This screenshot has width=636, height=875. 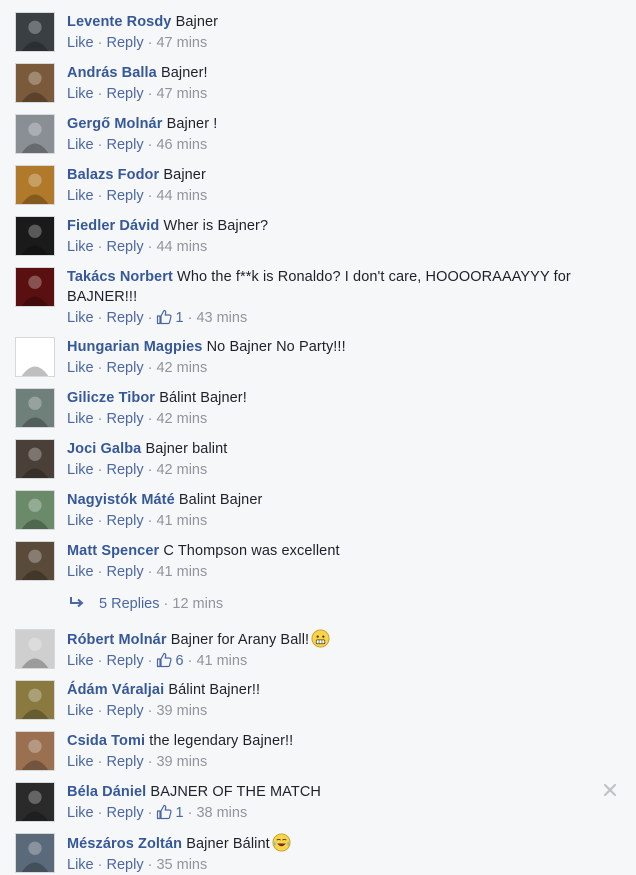 What do you see at coordinates (106, 792) in the screenshot?
I see `comment-author-link: Béla Dániel` at bounding box center [106, 792].